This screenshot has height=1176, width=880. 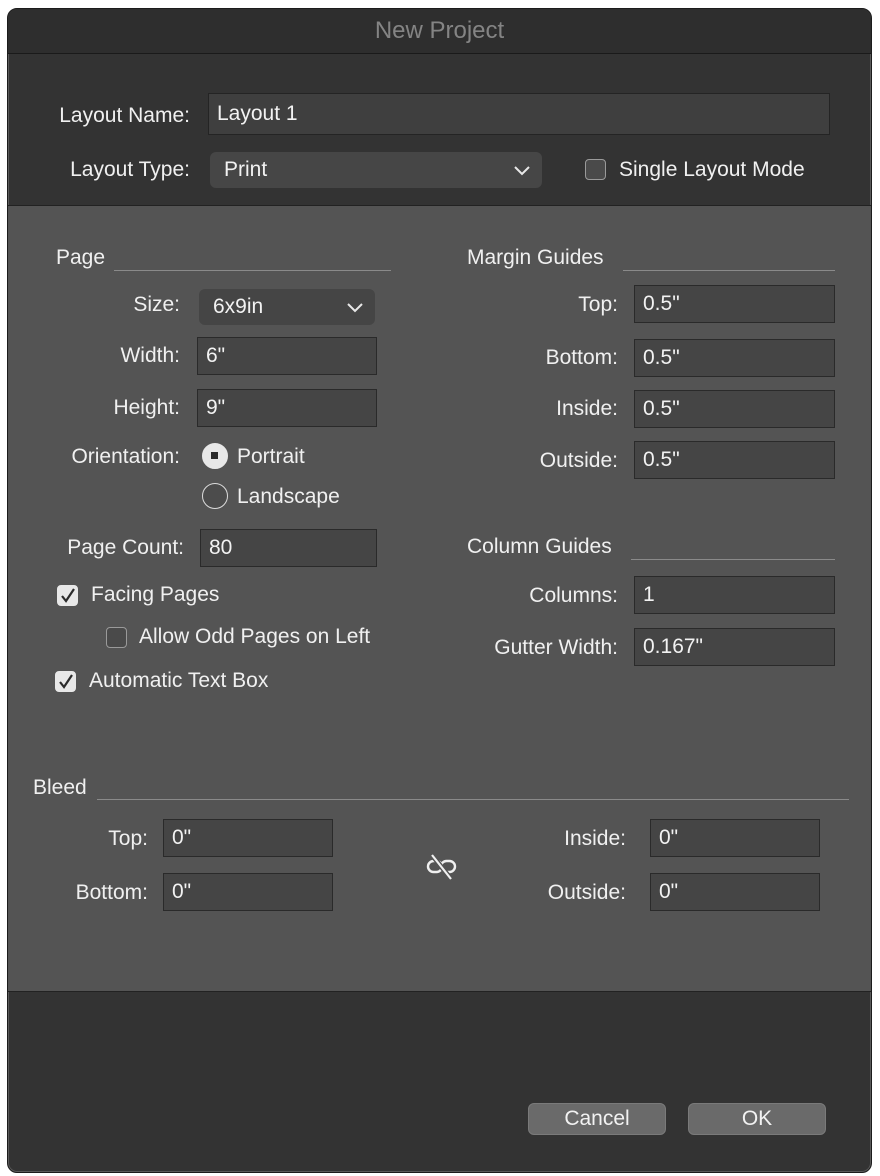 I want to click on single-layout-mode-label: Single Layout Mode, so click(x=712, y=169).